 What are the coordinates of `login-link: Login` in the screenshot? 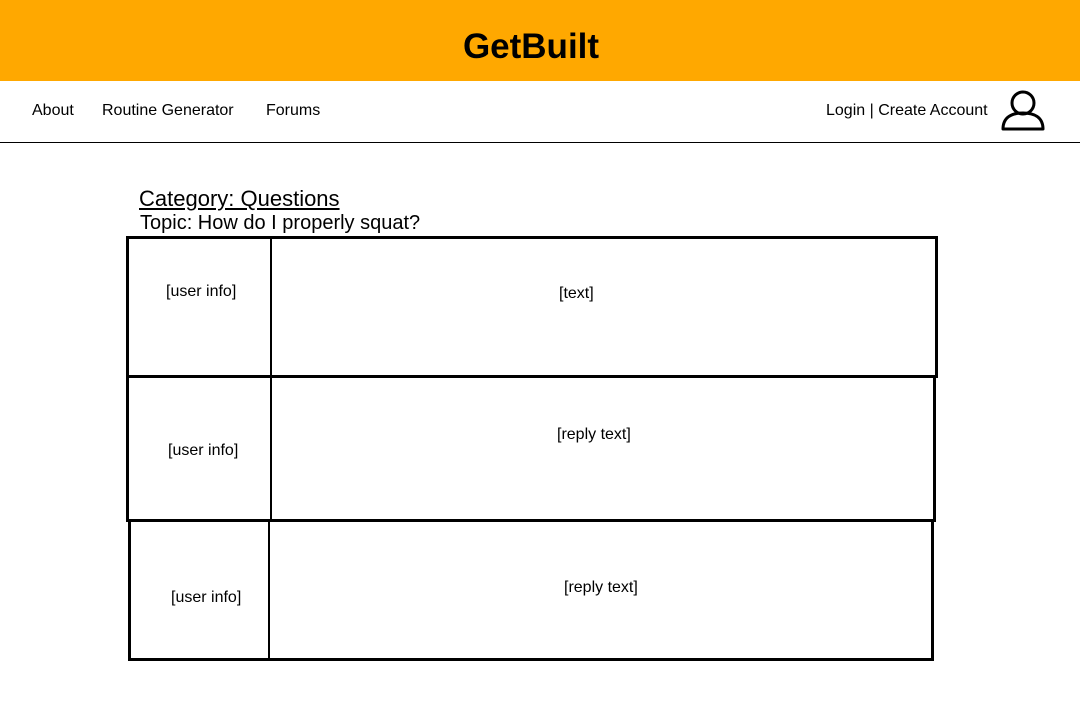 It's located at (845, 110).